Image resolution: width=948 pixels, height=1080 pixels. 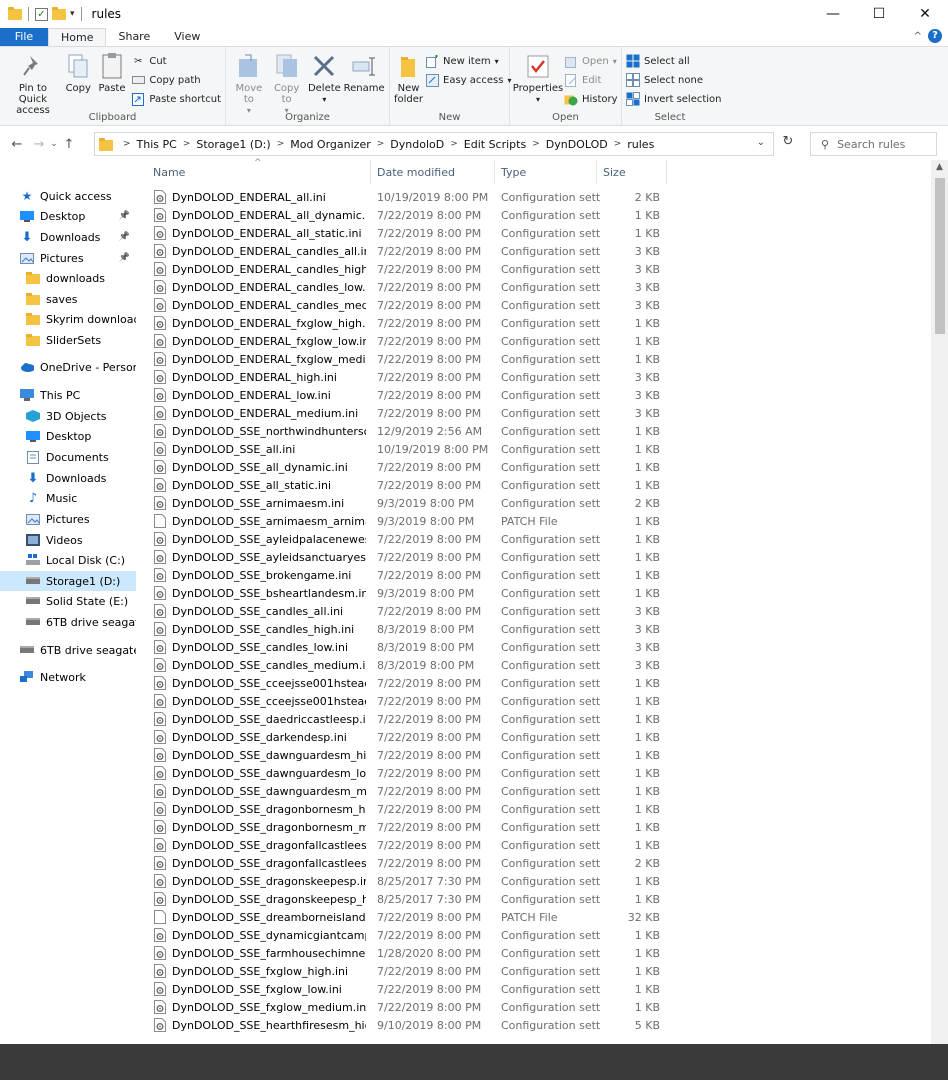 I want to click on nav-item-pictures: Pictures, so click(x=68, y=519).